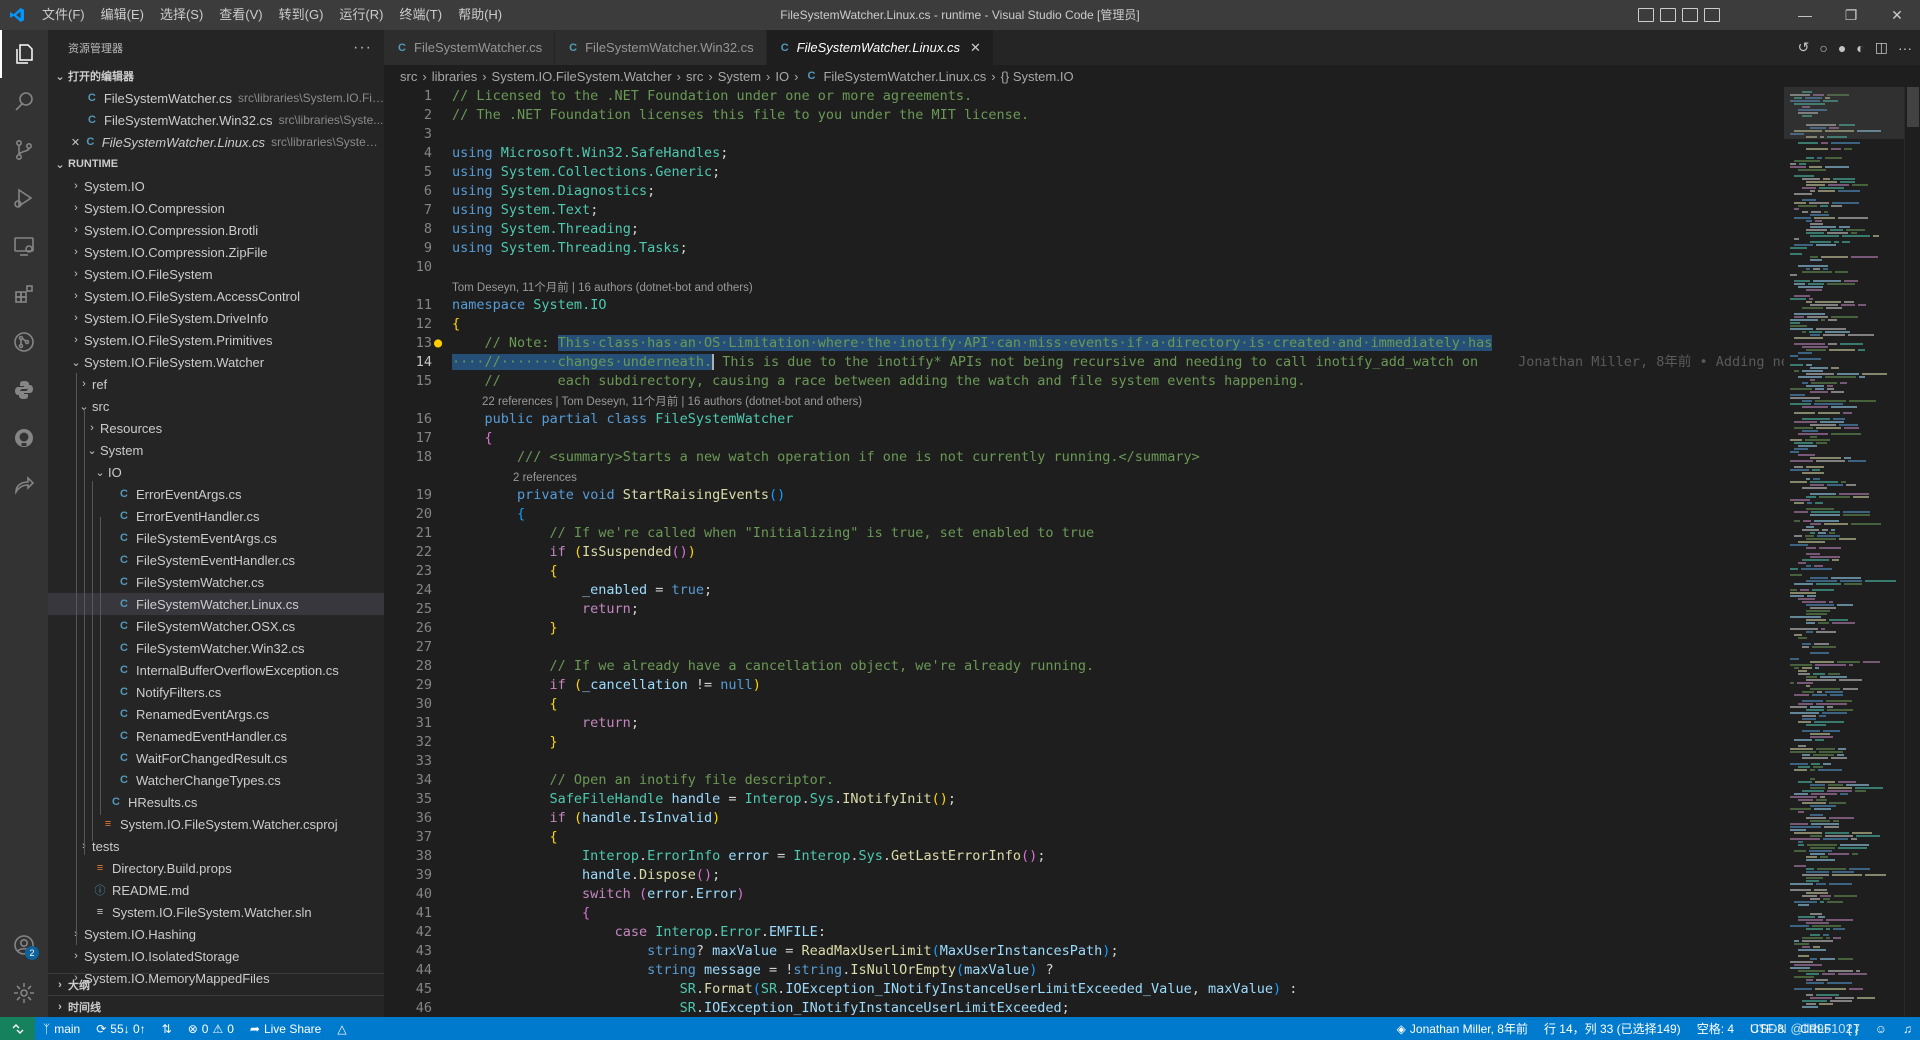 The height and width of the screenshot is (1040, 1920). I want to click on tree-file: ⓘ README.md, so click(216, 890).